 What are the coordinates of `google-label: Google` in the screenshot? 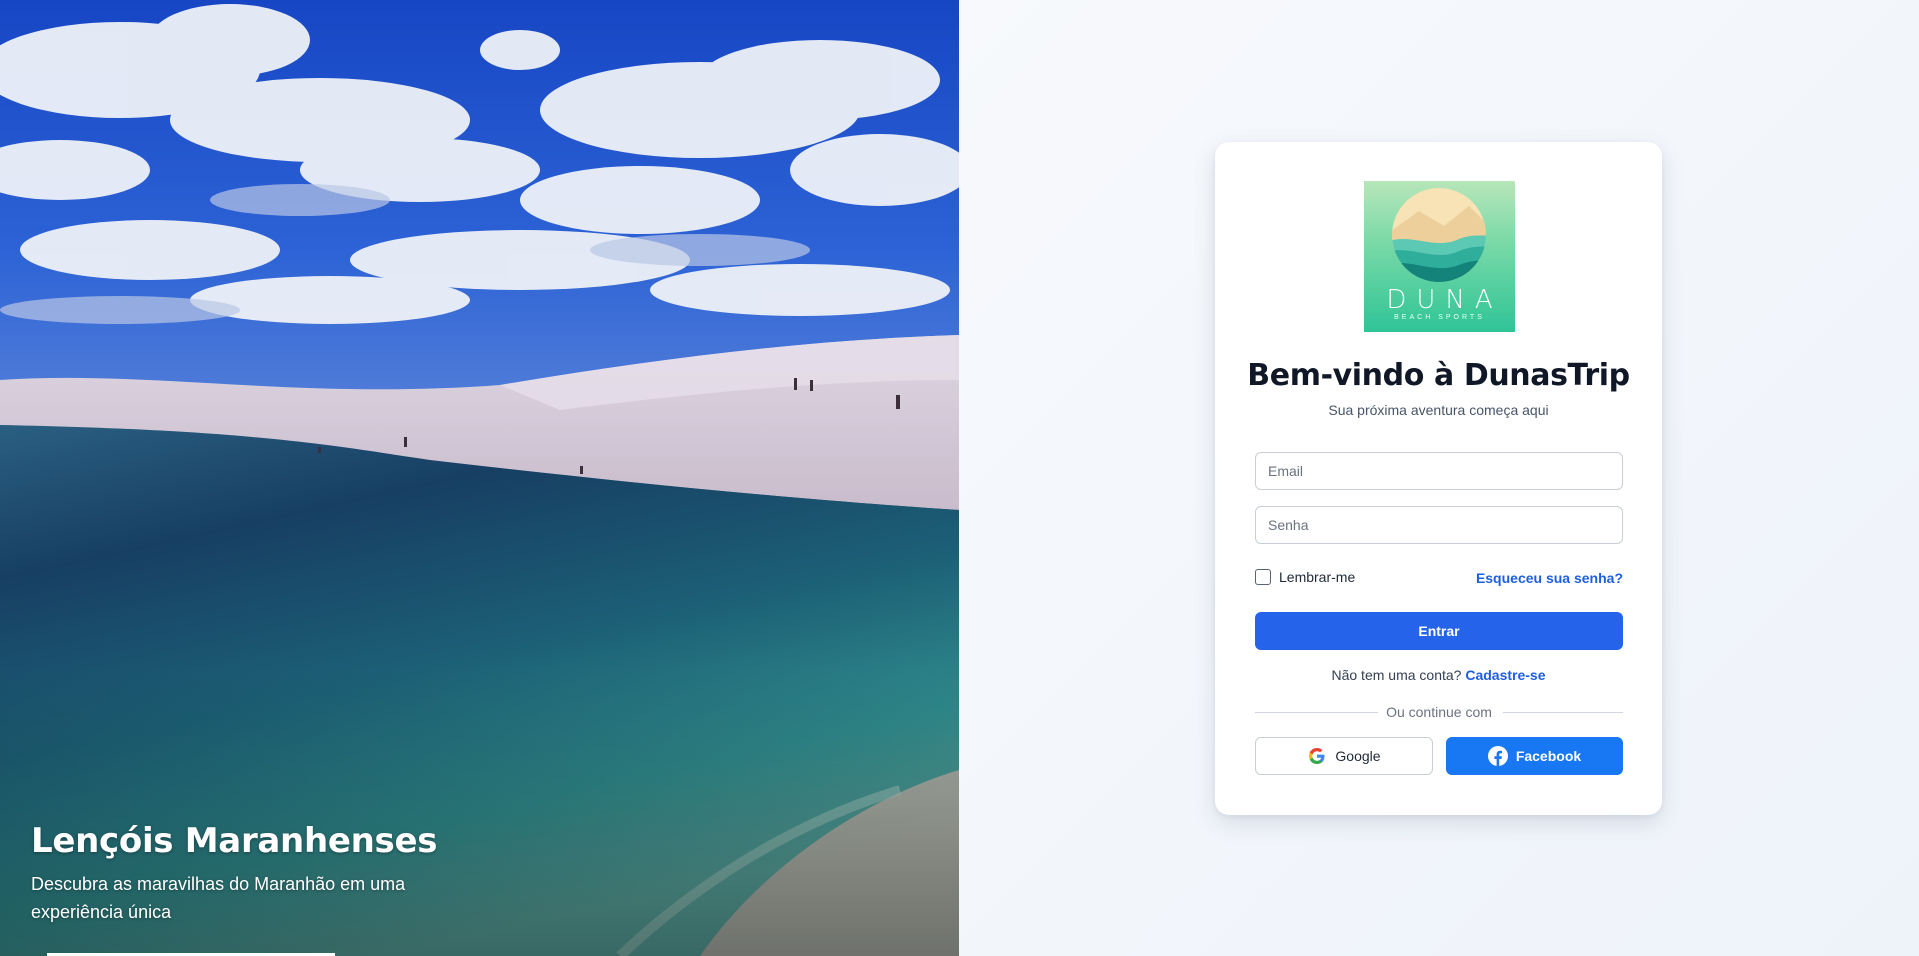 It's located at (1358, 756).